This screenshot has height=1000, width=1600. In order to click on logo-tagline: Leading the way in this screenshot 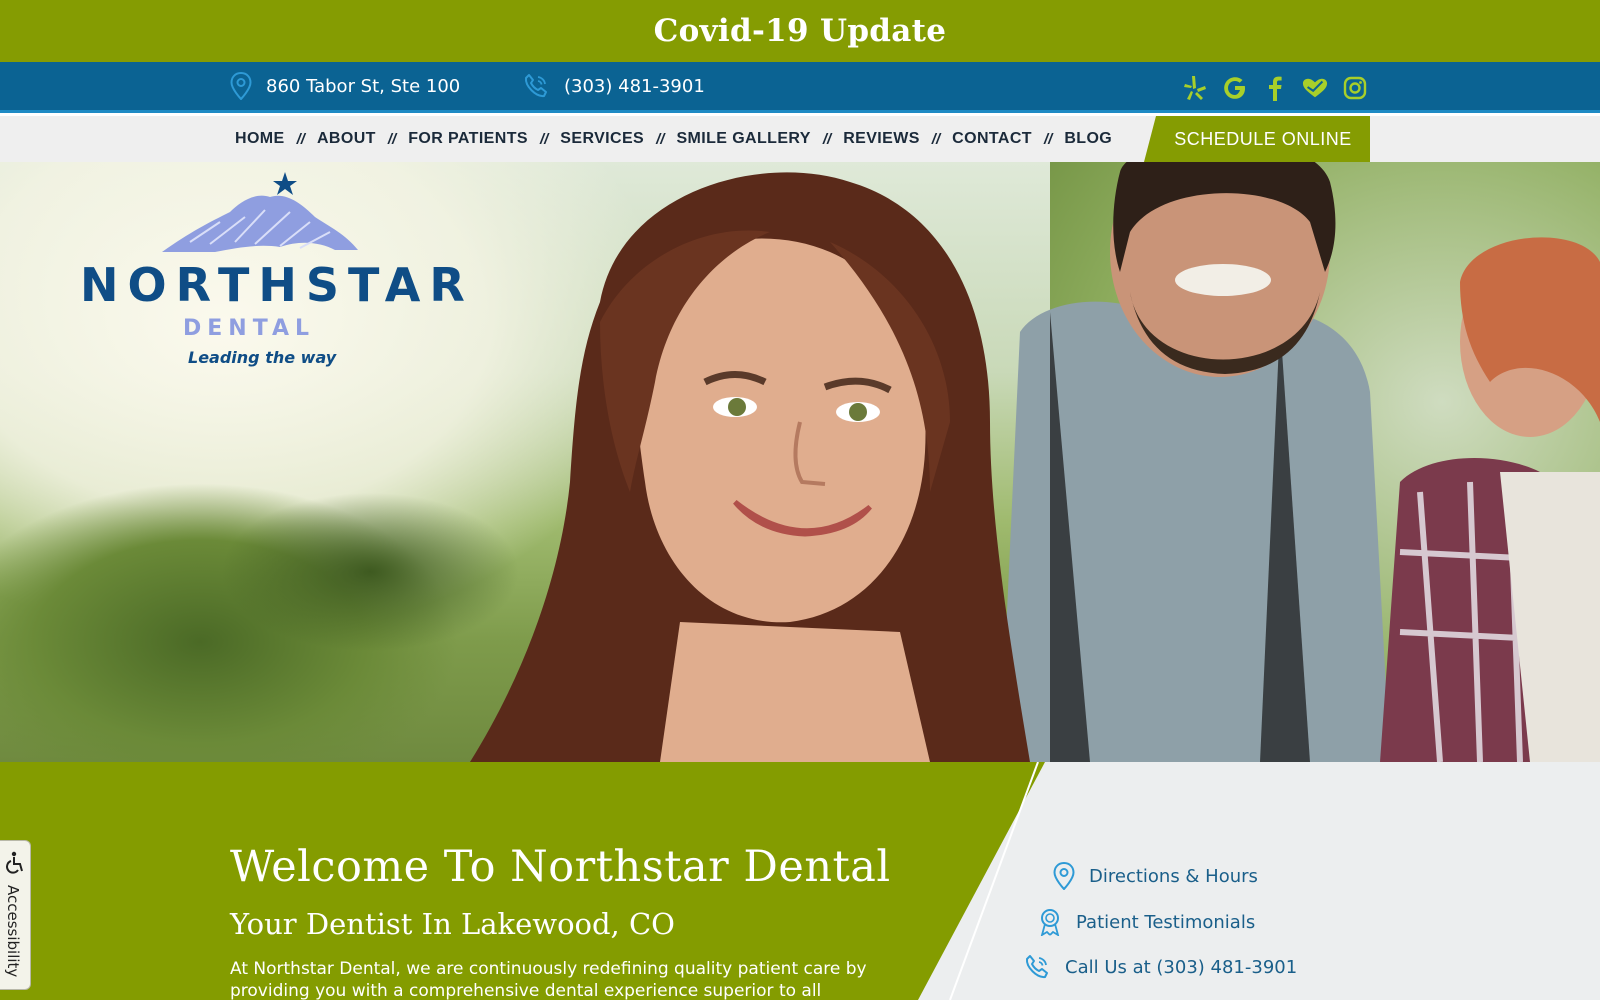, I will do `click(262, 357)`.